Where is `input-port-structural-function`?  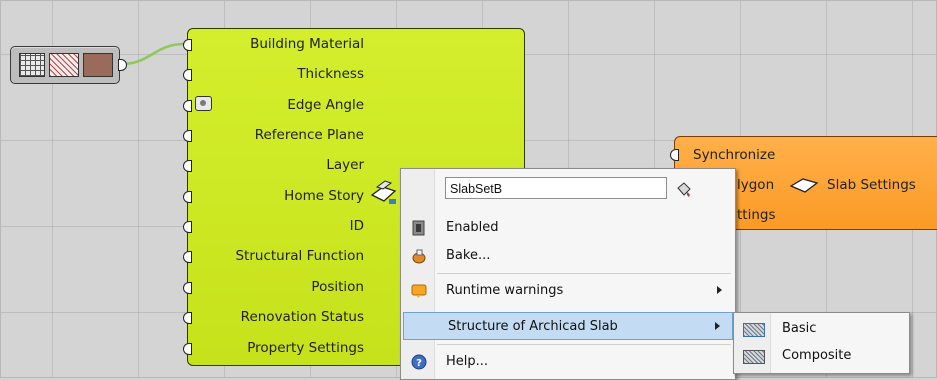 input-port-structural-function is located at coordinates (187, 257).